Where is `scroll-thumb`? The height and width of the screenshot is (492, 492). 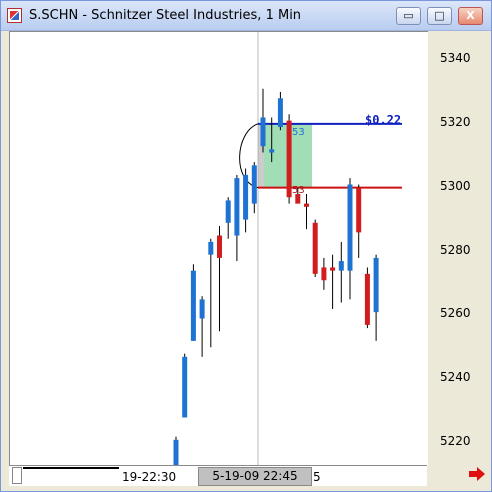 scroll-thumb is located at coordinates (17, 475).